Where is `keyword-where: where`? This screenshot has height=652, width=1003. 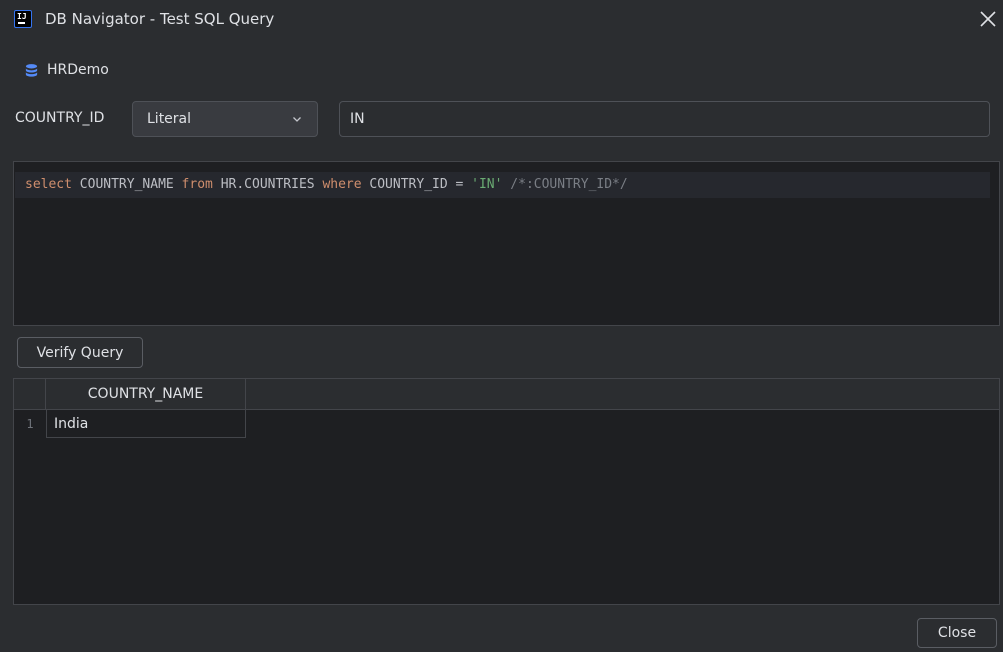 keyword-where: where is located at coordinates (346, 184).